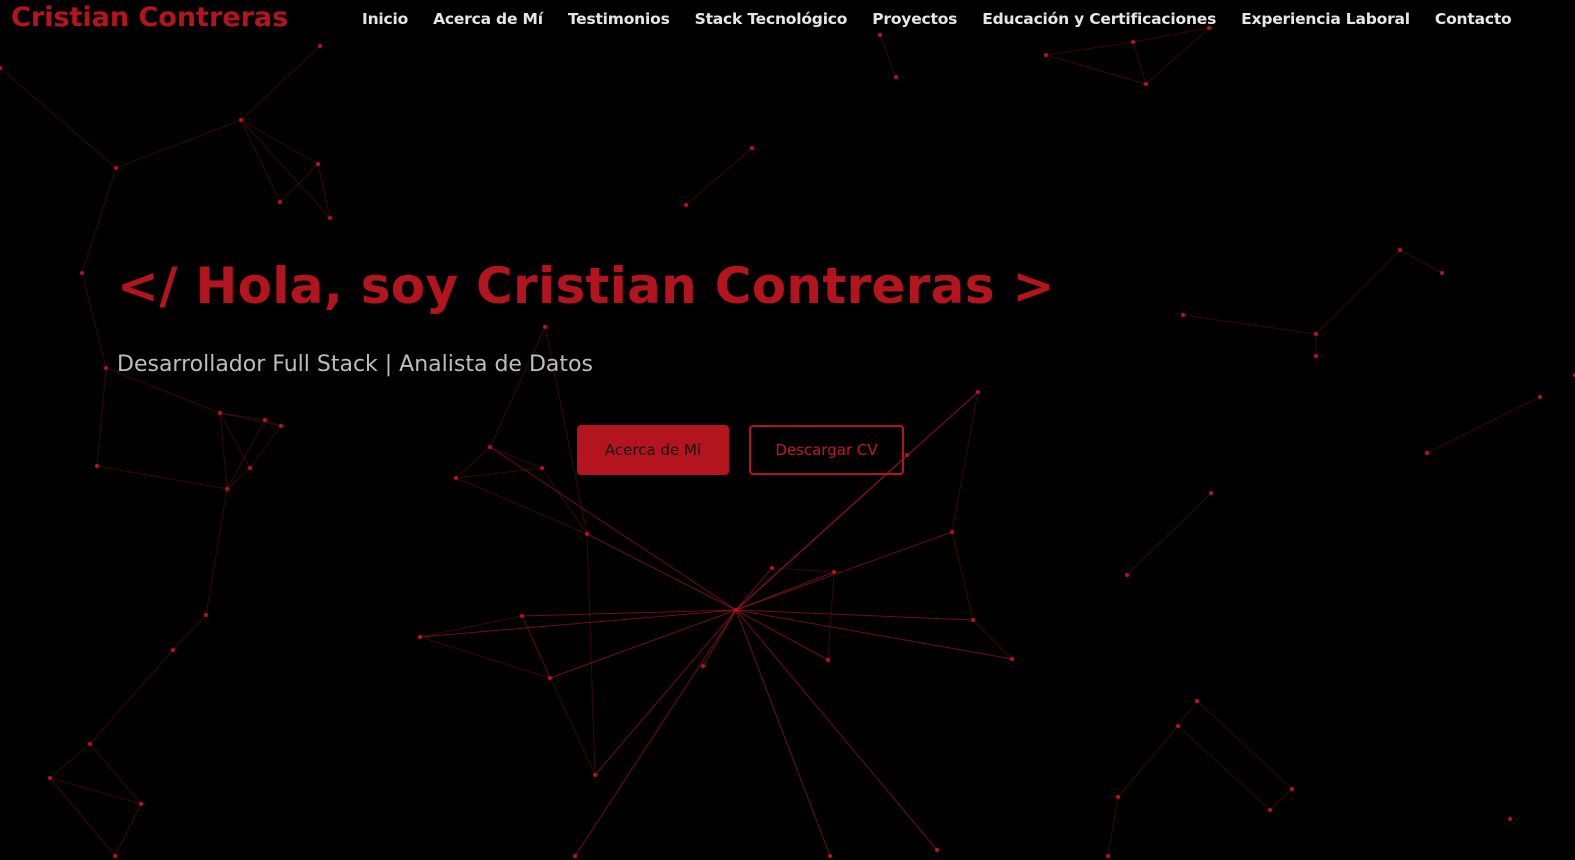 The image size is (1575, 860). I want to click on nav-link-stack: Stack Tecnológico, so click(771, 19).